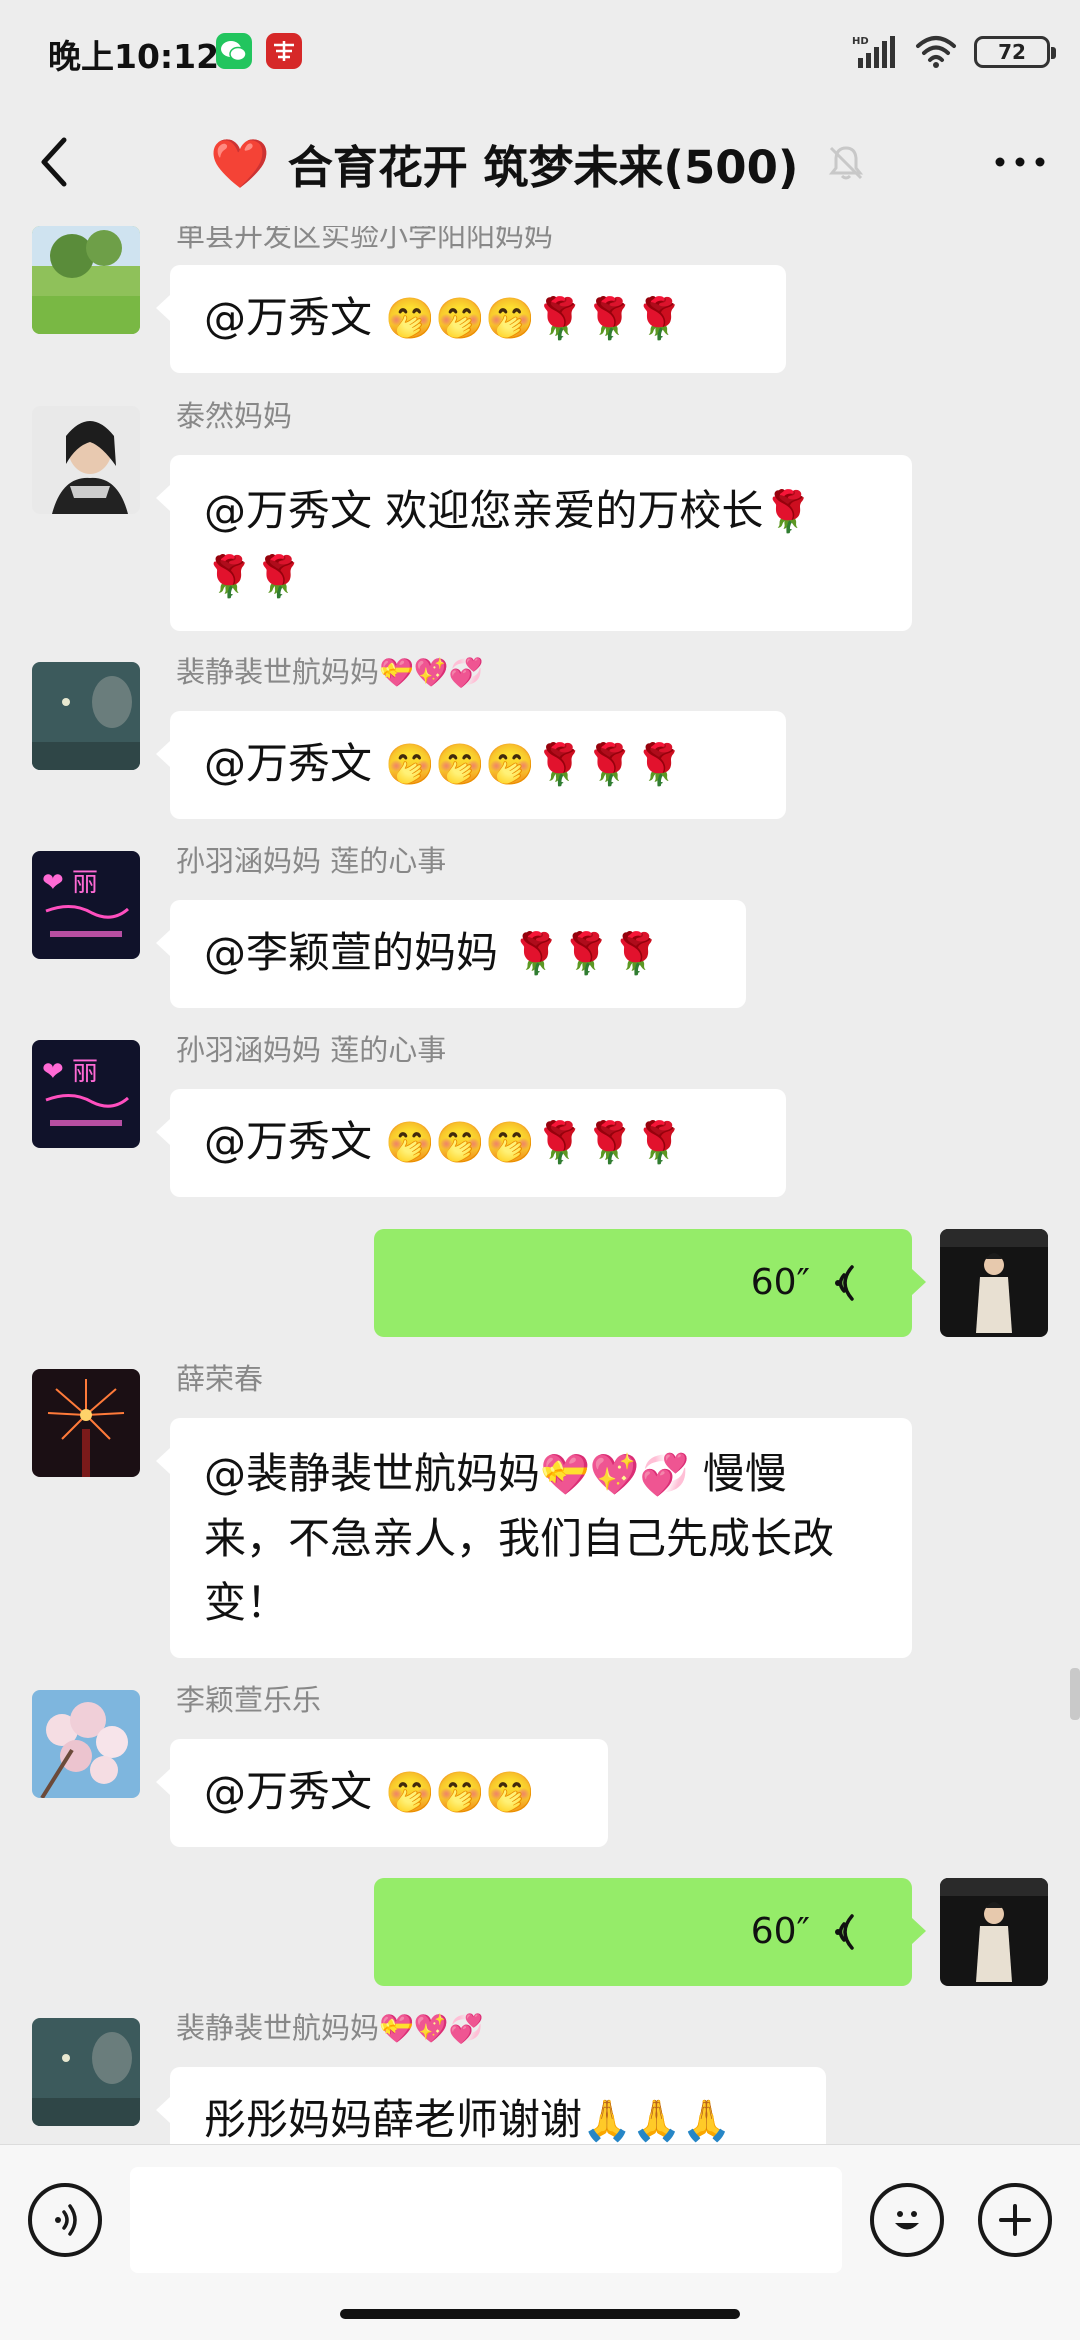 The image size is (1080, 2340). Describe the element at coordinates (845, 163) in the screenshot. I see `bell-off-icon` at that location.